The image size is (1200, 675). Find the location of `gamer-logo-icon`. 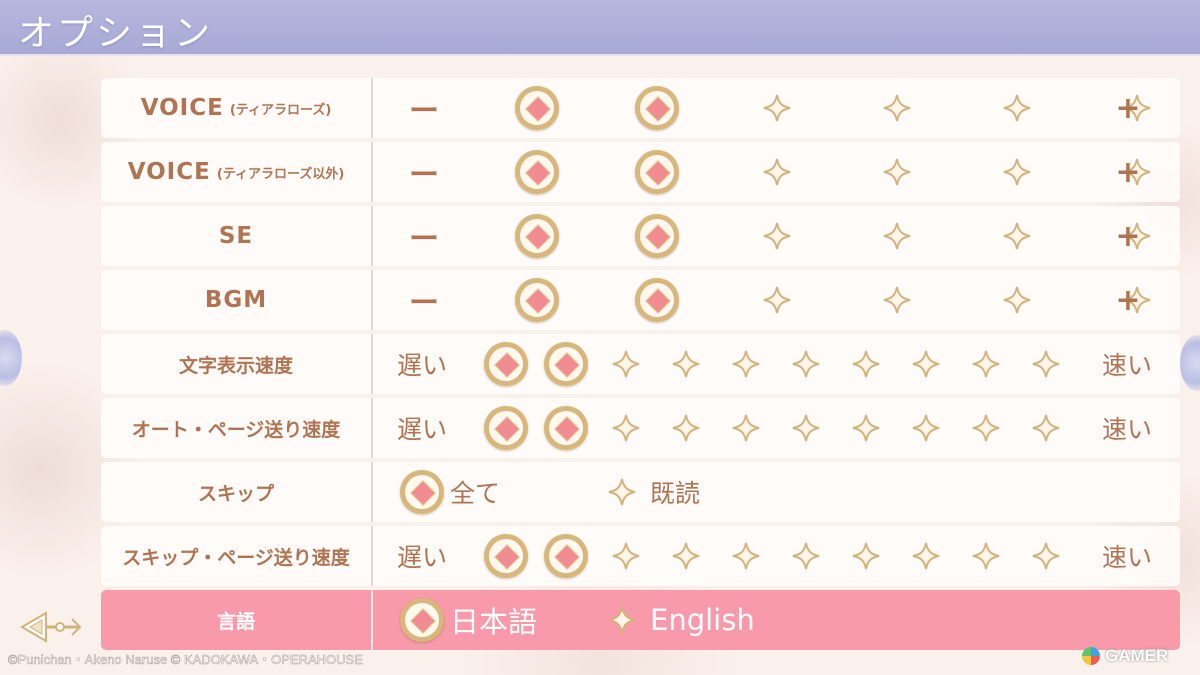

gamer-logo-icon is located at coordinates (1091, 656).